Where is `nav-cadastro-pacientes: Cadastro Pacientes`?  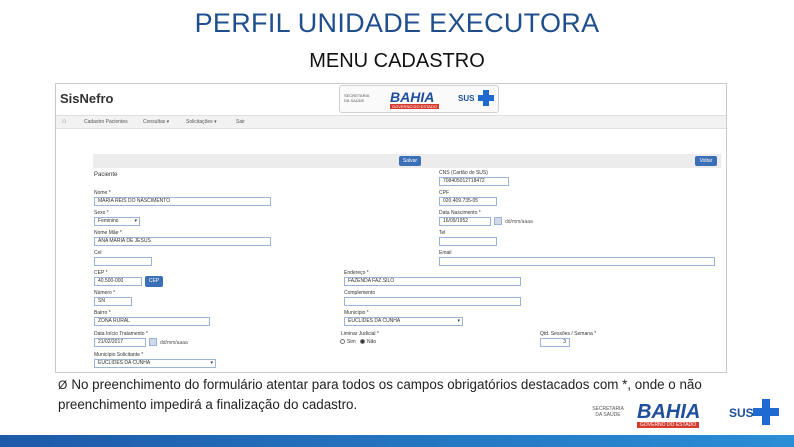 nav-cadastro-pacientes: Cadastro Pacientes is located at coordinates (106, 122).